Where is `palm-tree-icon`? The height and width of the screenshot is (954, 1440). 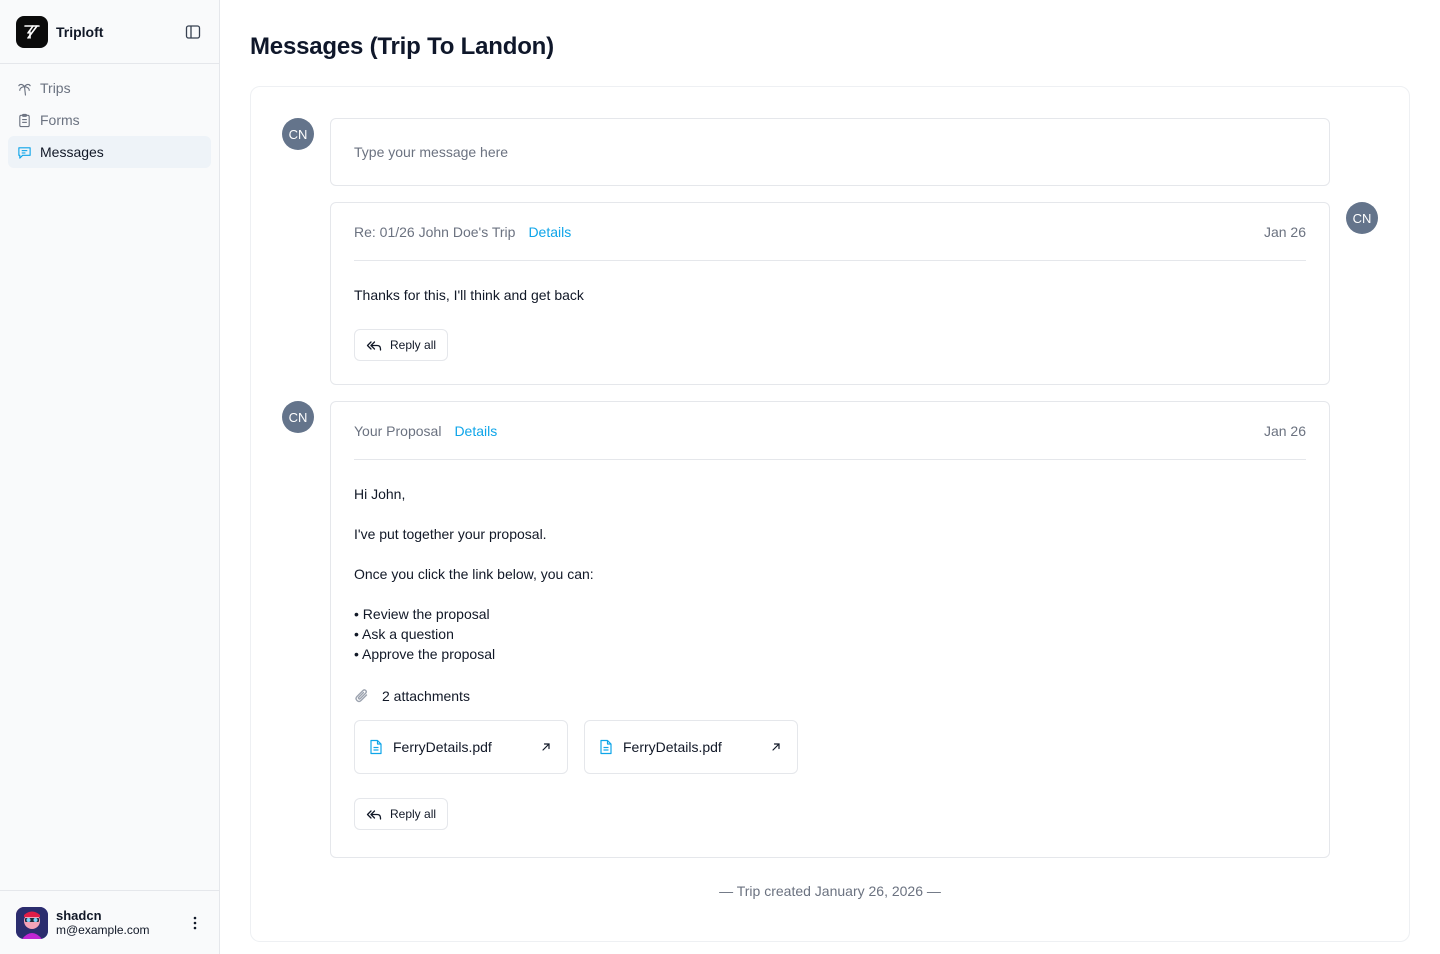
palm-tree-icon is located at coordinates (24, 88).